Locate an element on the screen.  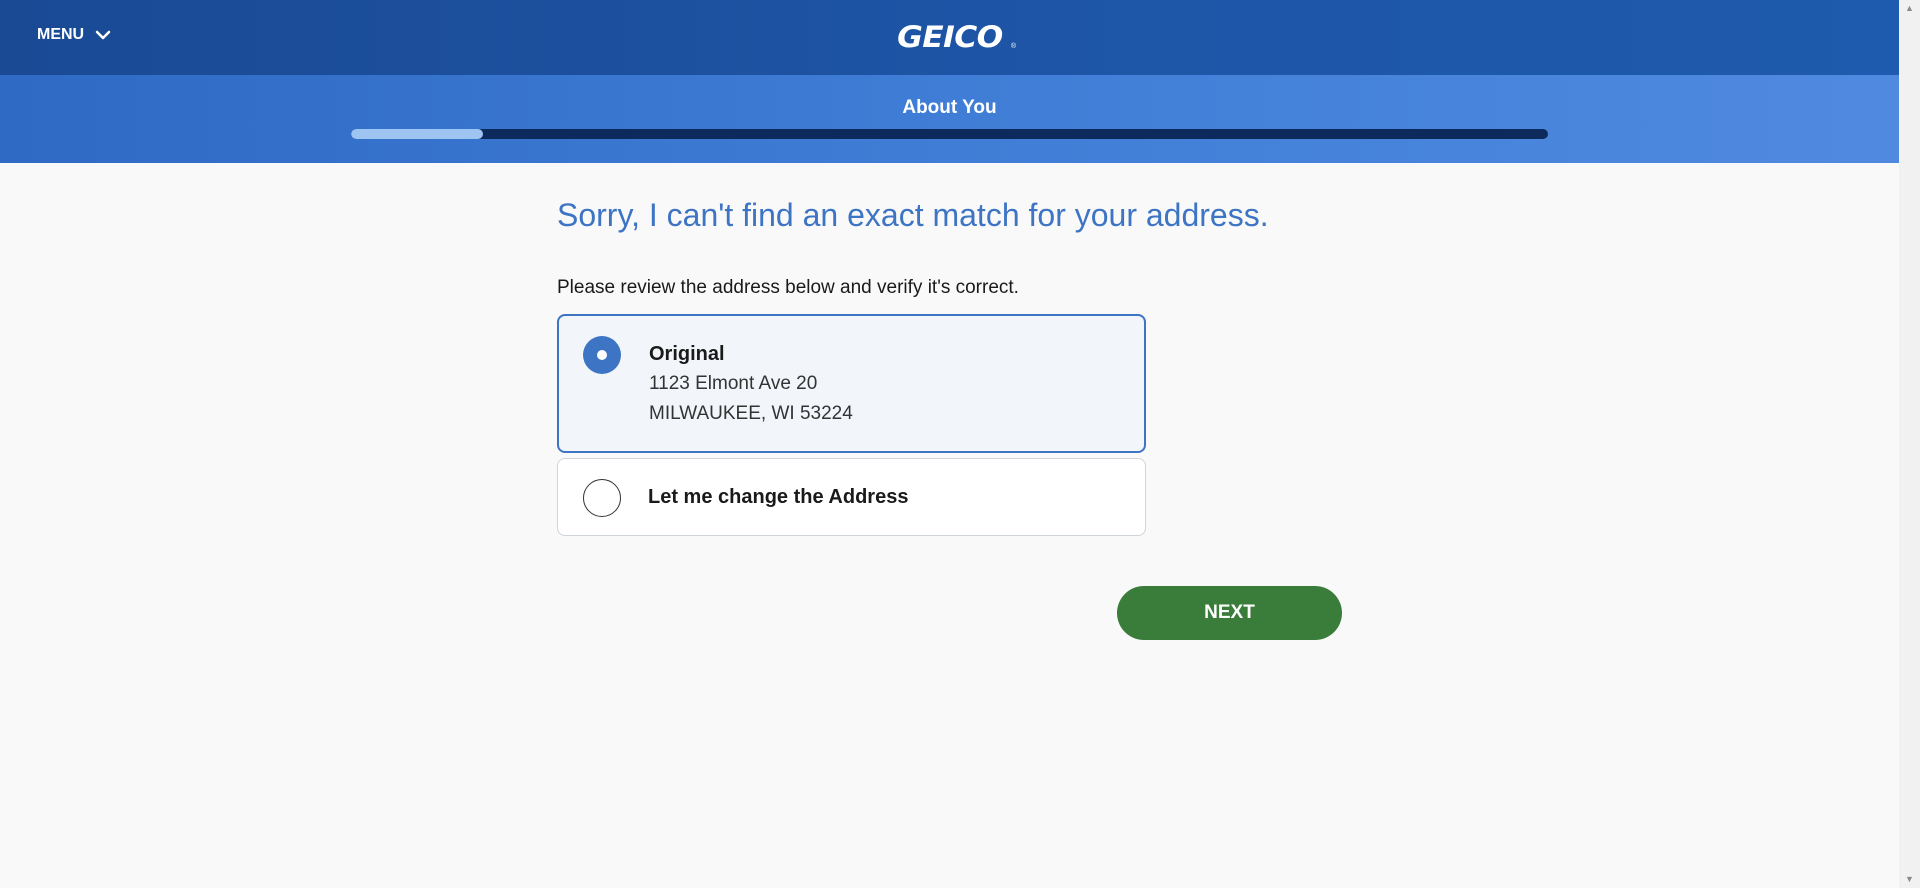
radio-selected-icon is located at coordinates (602, 355).